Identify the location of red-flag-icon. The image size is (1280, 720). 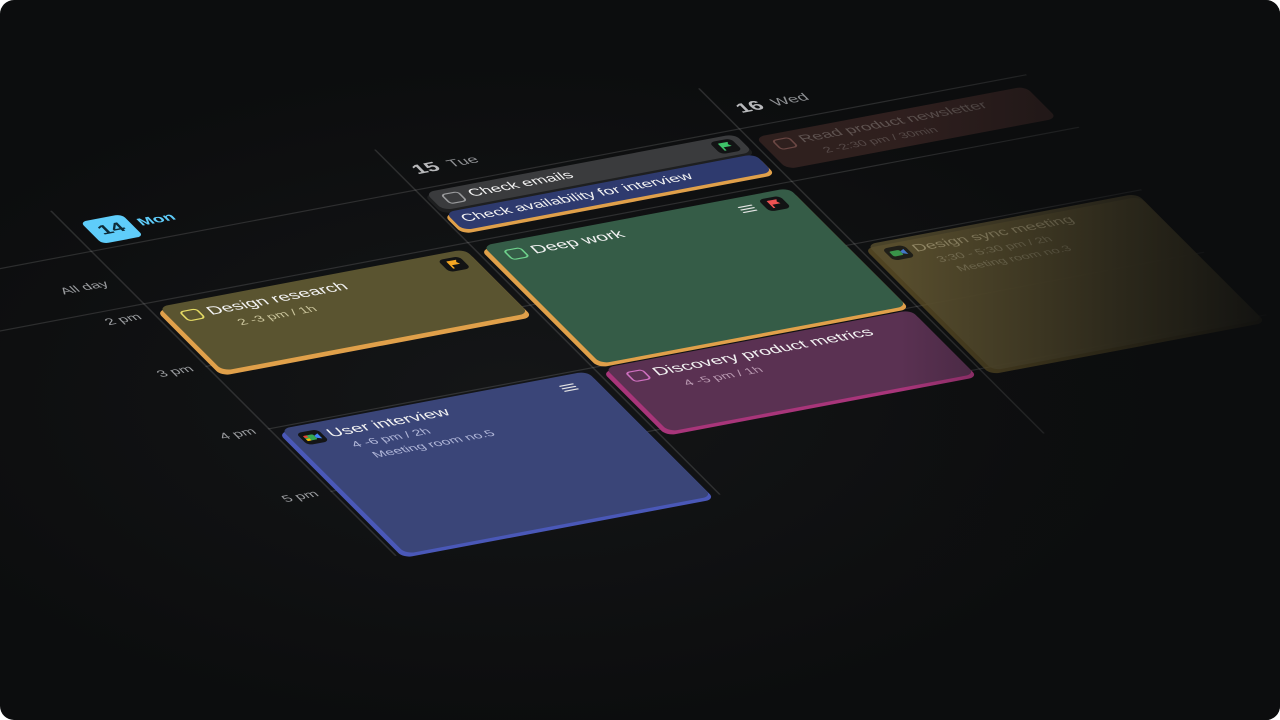
(774, 203).